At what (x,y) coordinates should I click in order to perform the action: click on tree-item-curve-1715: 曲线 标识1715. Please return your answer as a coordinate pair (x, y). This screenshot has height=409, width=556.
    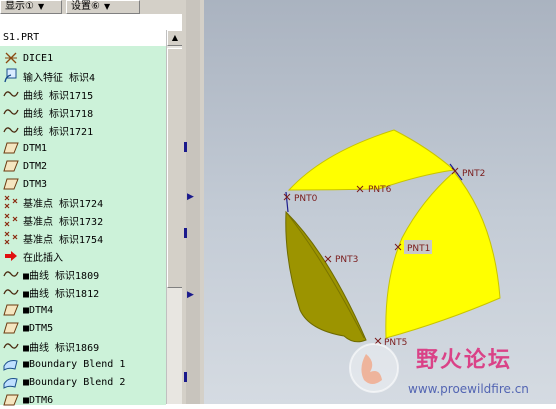
    Looking at the image, I should click on (84, 94).